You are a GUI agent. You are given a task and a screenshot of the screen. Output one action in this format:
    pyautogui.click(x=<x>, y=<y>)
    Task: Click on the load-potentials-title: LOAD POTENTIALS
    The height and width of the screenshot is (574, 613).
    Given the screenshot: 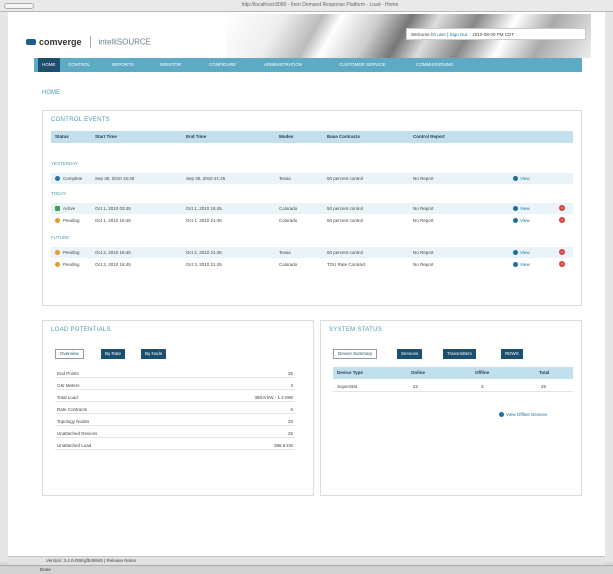 What is the action you would take?
    pyautogui.click(x=81, y=330)
    